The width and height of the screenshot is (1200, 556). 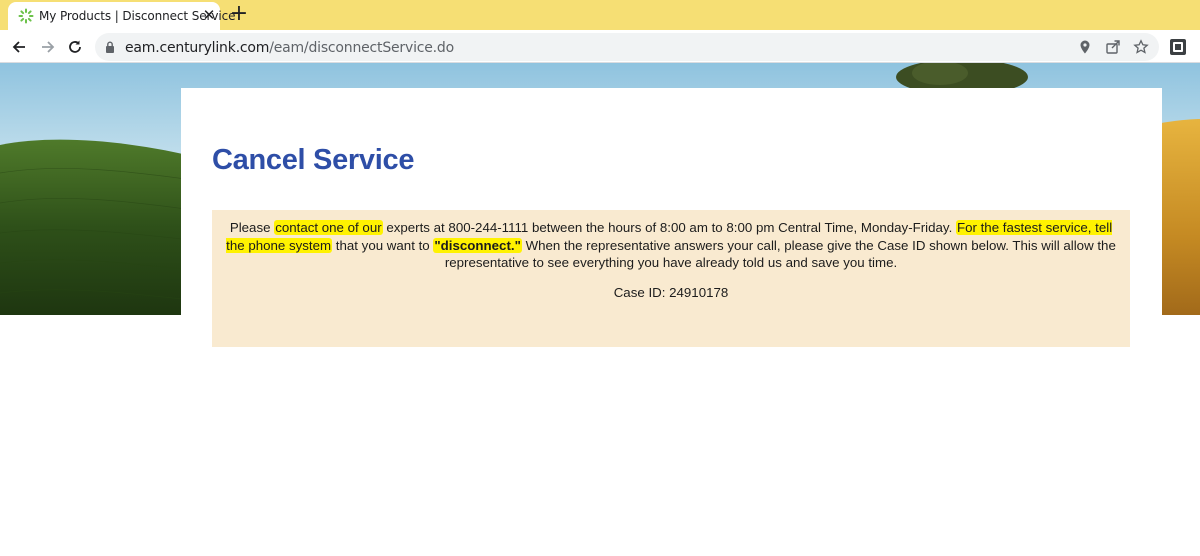 I want to click on disconnect-keyword: "disconnect.", so click(x=477, y=245).